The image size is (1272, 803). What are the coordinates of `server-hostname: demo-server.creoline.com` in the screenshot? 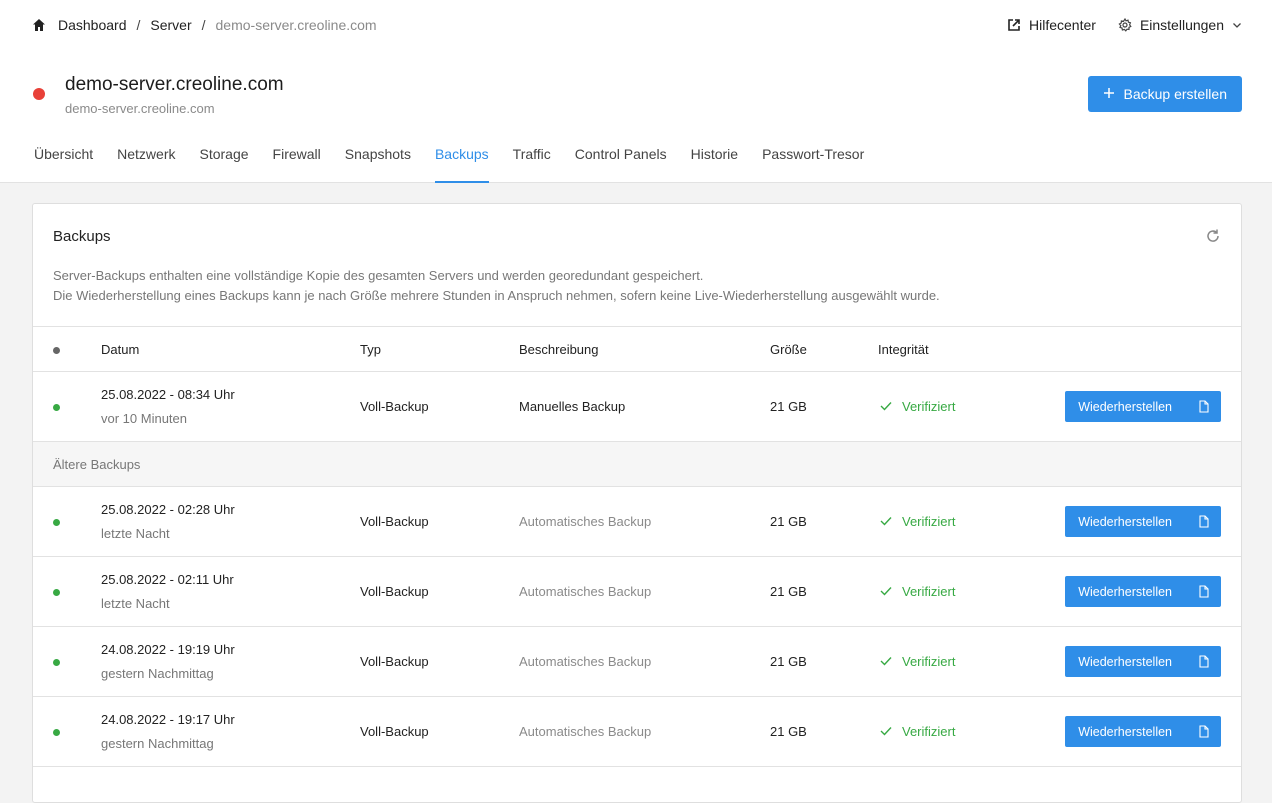 It's located at (140, 108).